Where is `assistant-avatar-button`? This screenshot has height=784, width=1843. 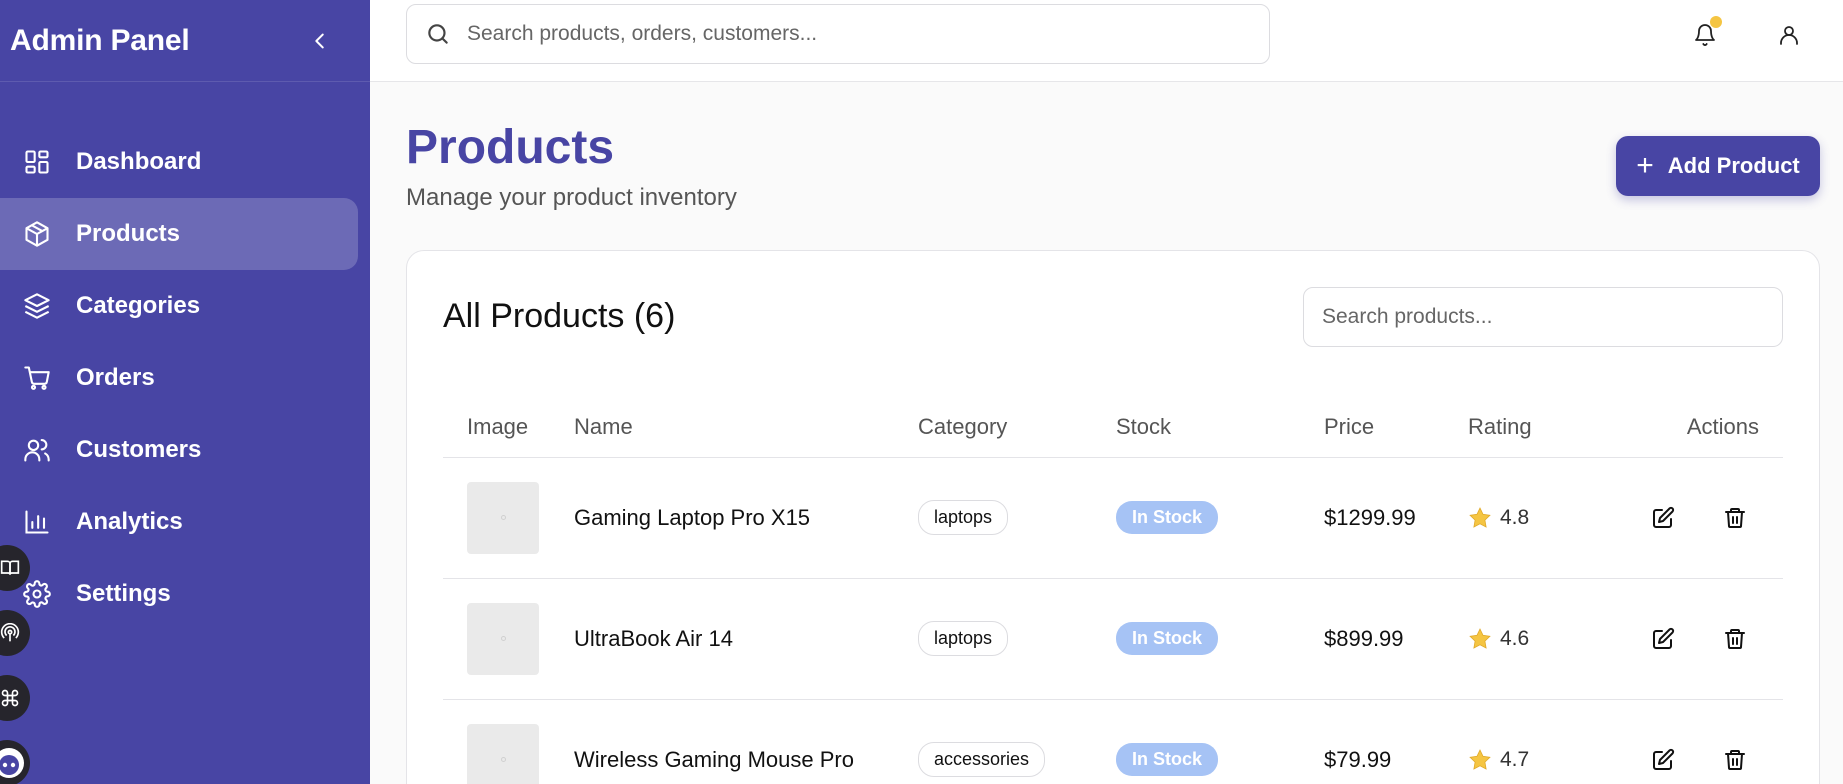
assistant-avatar-button is located at coordinates (15, 762).